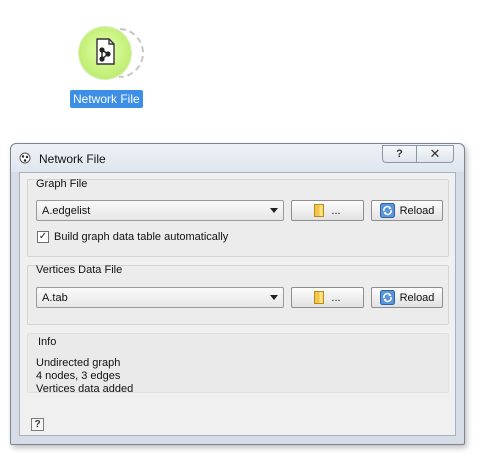  I want to click on graph-reload-label: Reload, so click(417, 210).